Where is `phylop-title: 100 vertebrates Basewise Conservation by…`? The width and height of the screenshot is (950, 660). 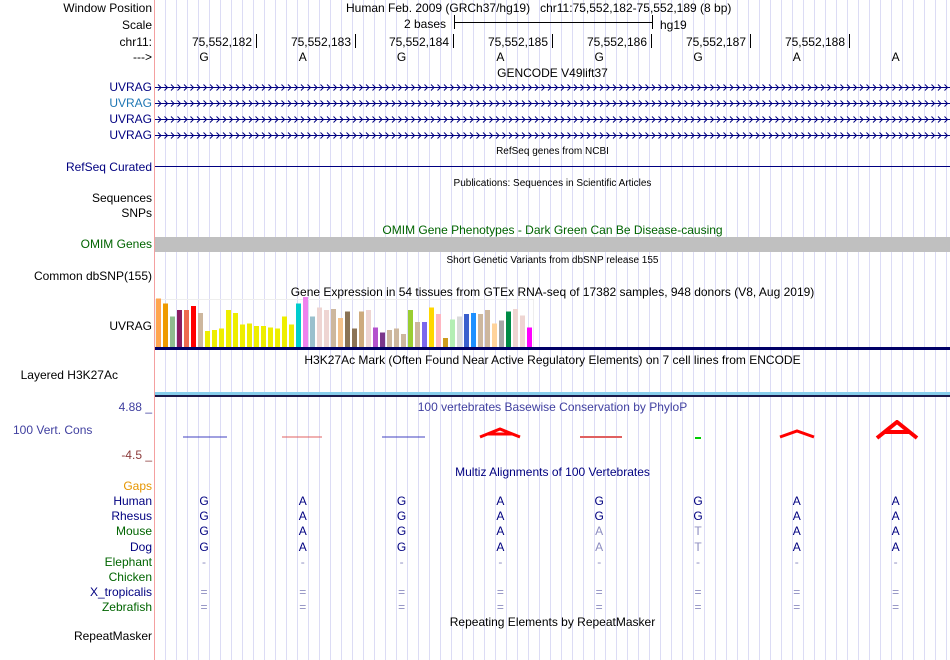 phylop-title: 100 vertebrates Basewise Conservation by… is located at coordinates (552, 407).